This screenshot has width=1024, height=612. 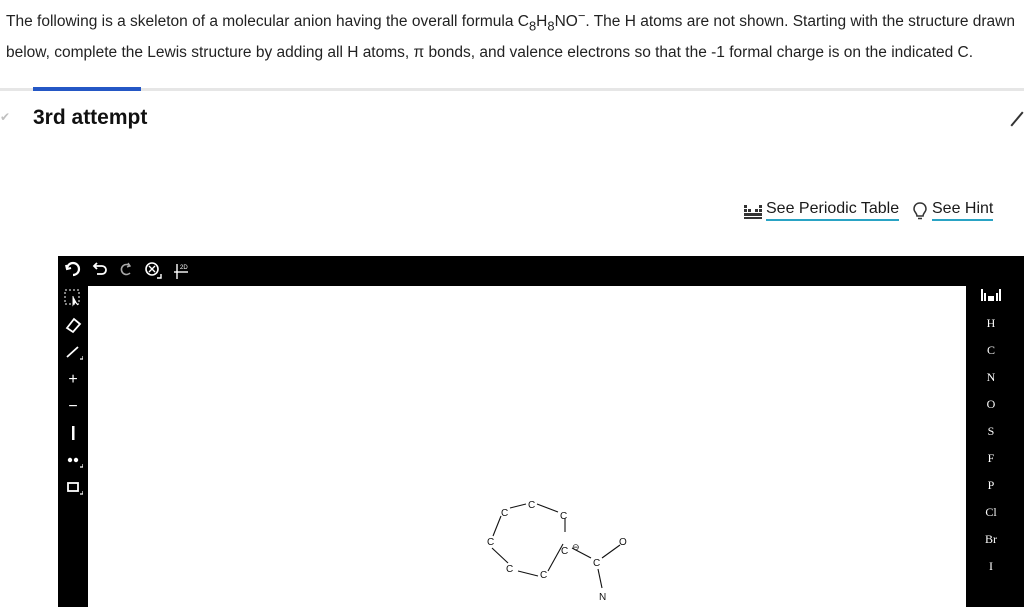 I want to click on editor-toolbar: 2D, so click(x=541, y=271).